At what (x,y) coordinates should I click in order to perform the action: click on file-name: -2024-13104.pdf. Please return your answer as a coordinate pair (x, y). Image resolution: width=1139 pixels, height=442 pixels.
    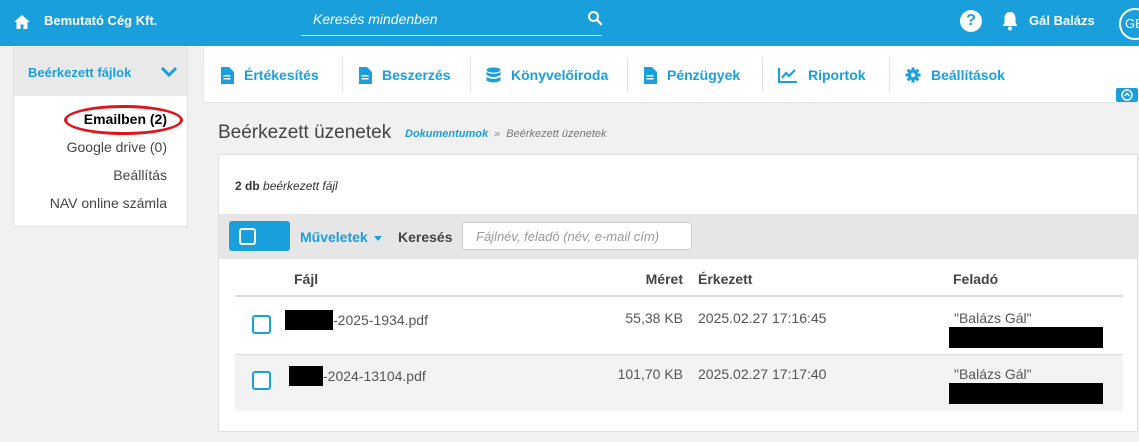
    Looking at the image, I should click on (357, 376).